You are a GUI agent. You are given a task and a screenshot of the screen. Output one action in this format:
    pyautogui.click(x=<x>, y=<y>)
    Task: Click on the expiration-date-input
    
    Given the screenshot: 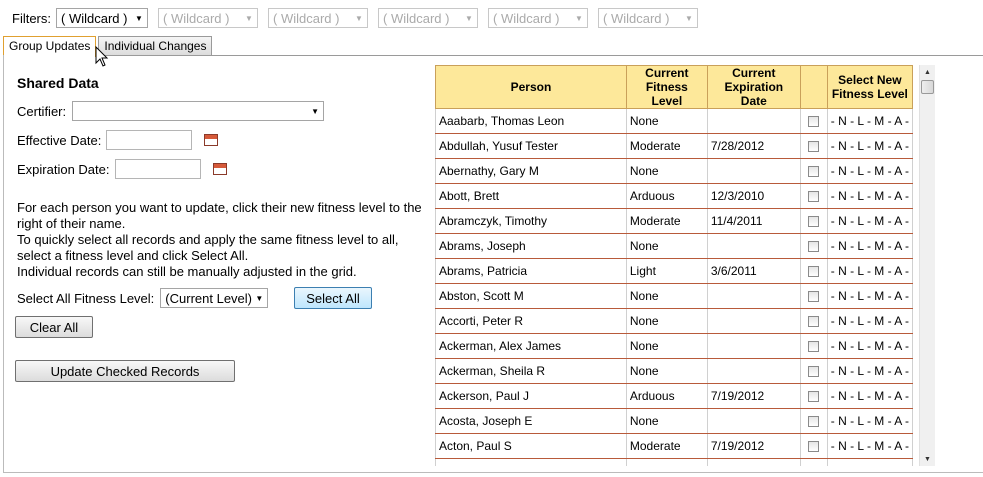 What is the action you would take?
    pyautogui.click(x=157, y=169)
    